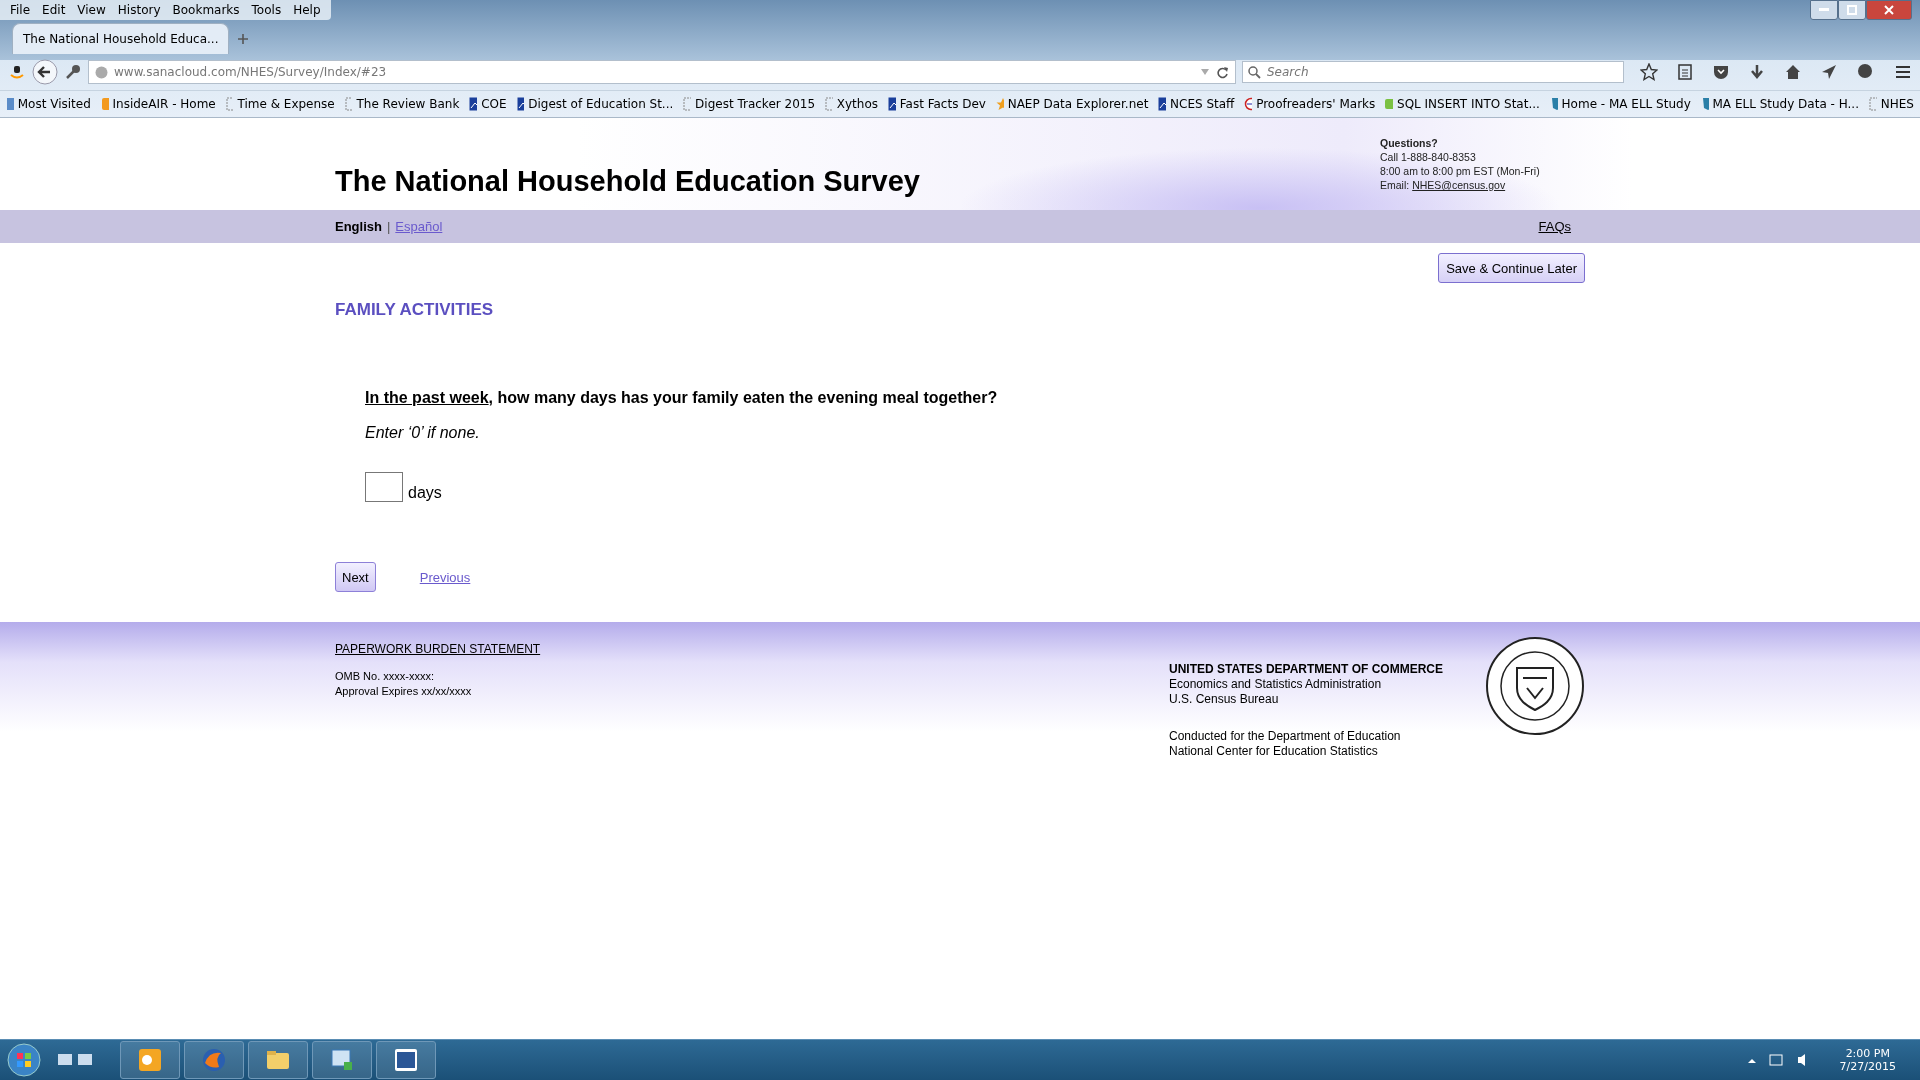 Image resolution: width=1920 pixels, height=1080 pixels. Describe the element at coordinates (415, 310) in the screenshot. I see `section-heading: FAMILY ACTIVITIES` at that location.